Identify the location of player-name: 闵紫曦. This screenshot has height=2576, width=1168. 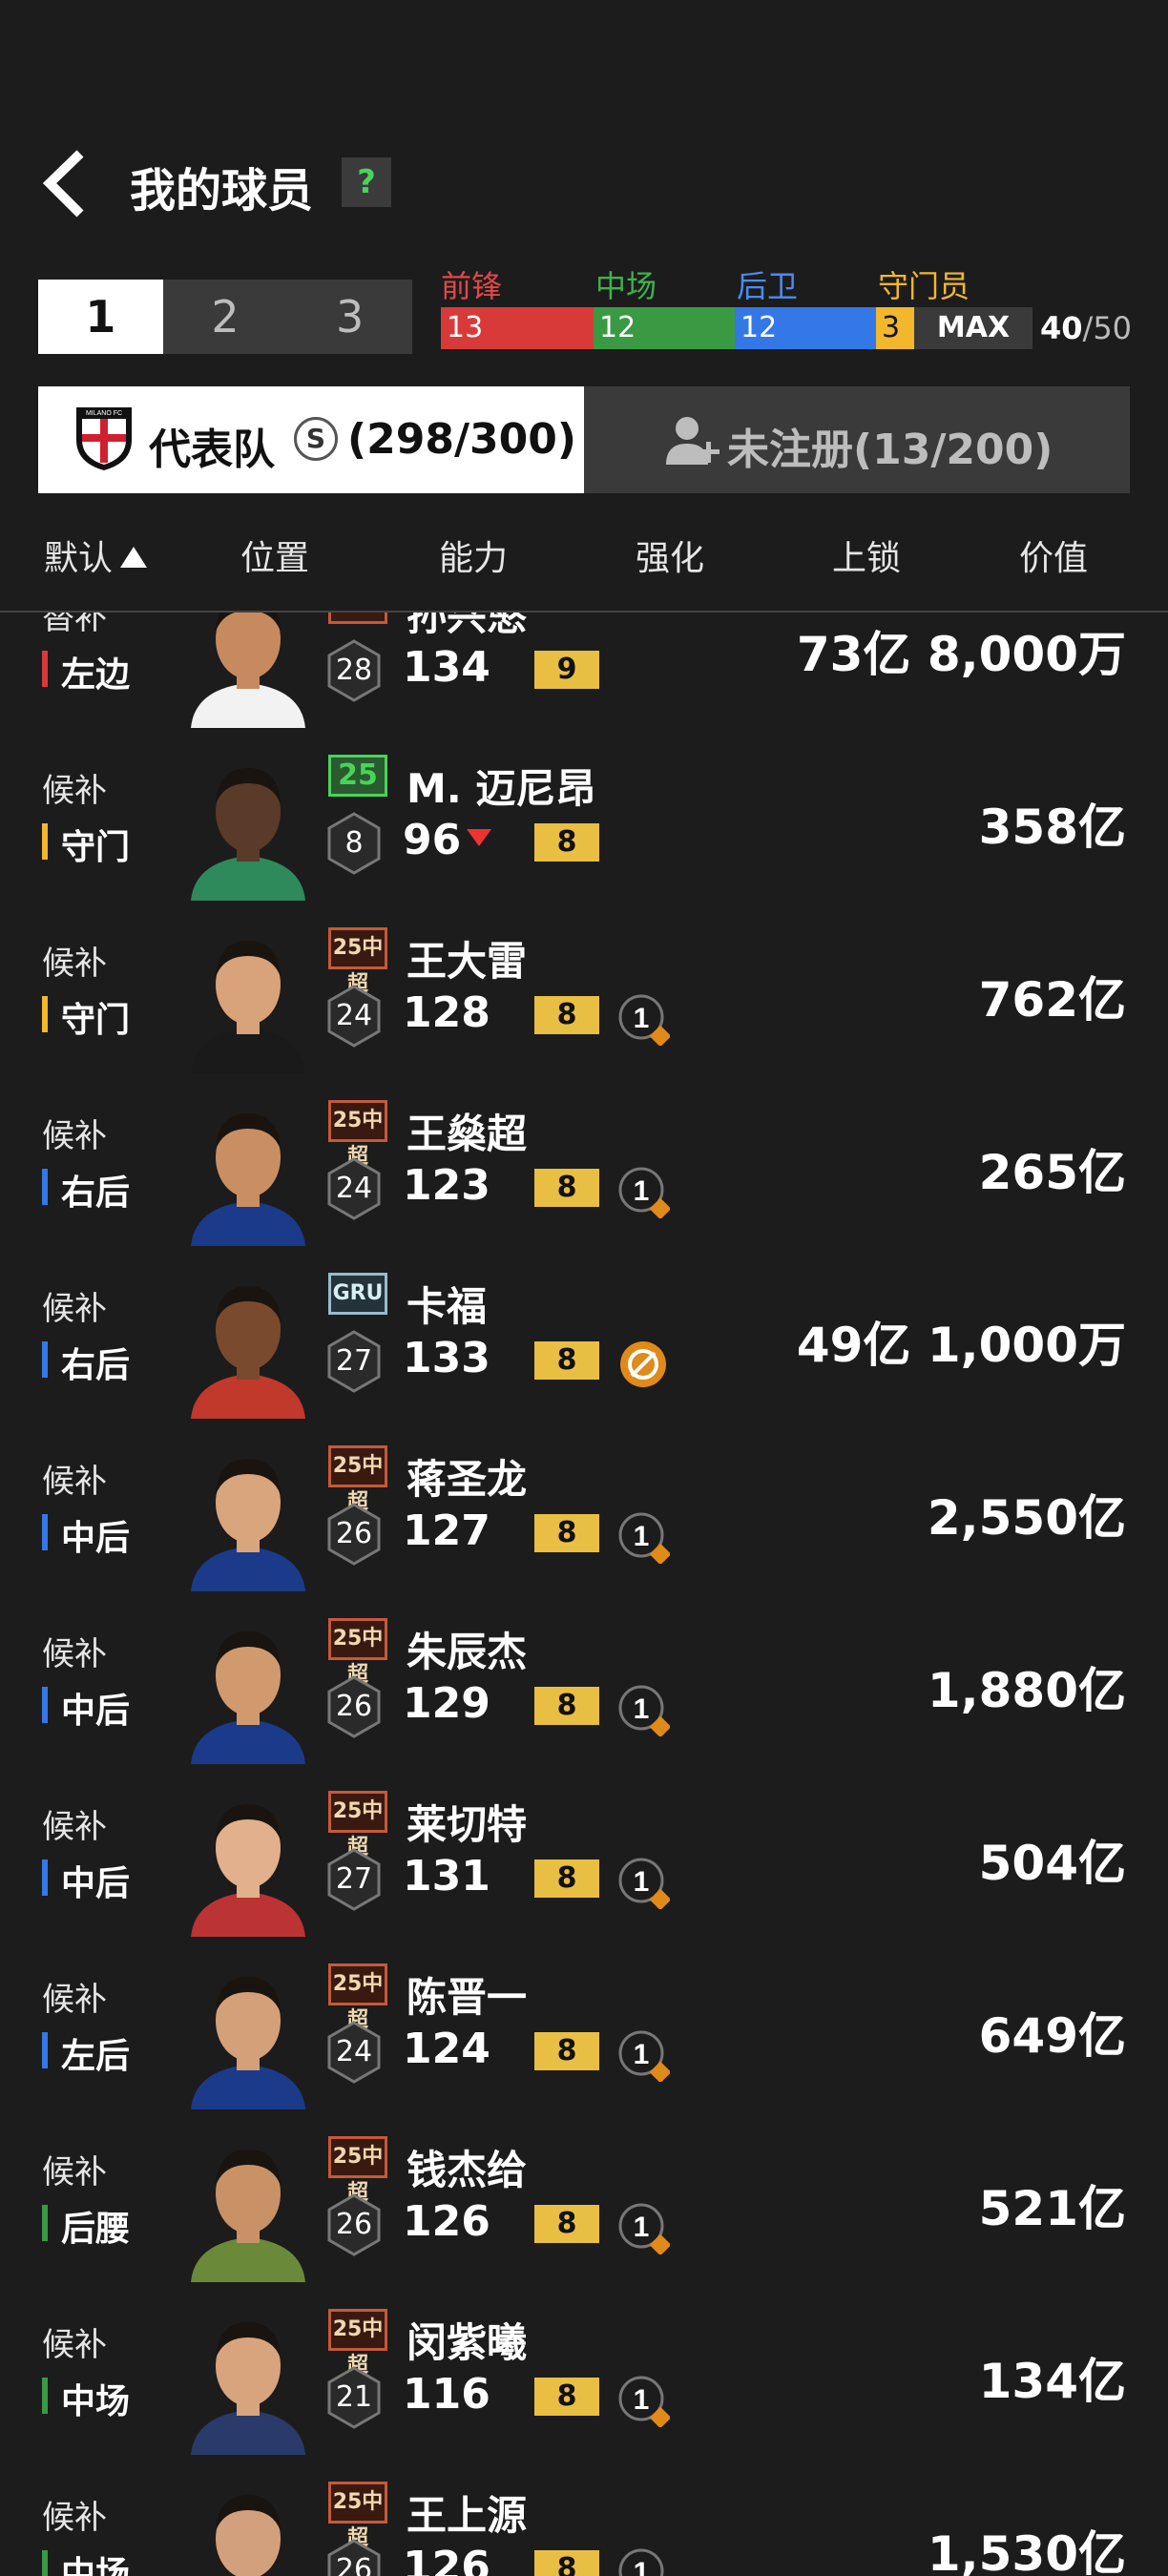
(467, 2342).